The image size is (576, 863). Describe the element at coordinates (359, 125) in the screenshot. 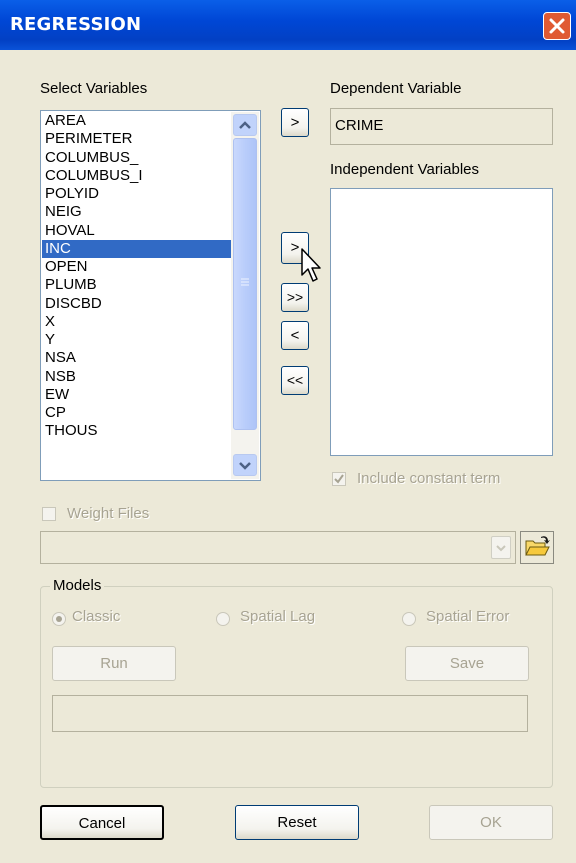

I see `dependent-variable-value: CRIME` at that location.